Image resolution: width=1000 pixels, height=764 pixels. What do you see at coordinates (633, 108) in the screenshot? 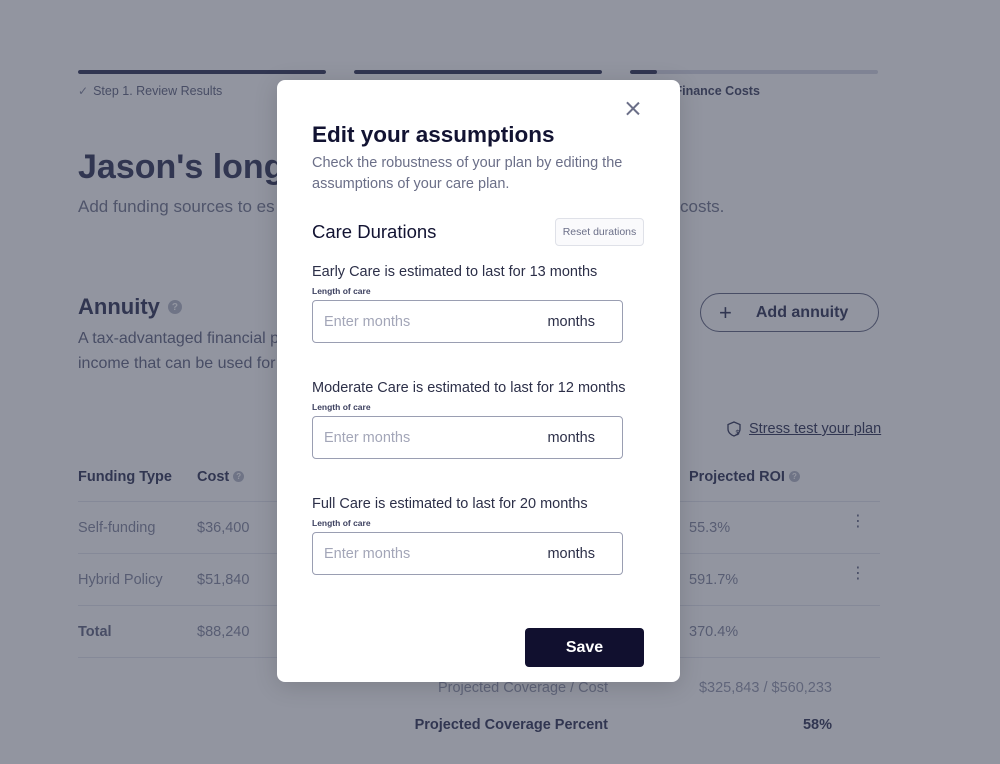
I see `close-icon` at bounding box center [633, 108].